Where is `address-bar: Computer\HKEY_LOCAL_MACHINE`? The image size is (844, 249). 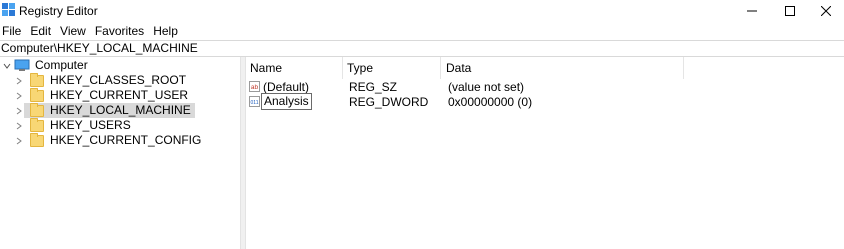
address-bar: Computer\HKEY_LOCAL_MACHINE is located at coordinates (422, 48).